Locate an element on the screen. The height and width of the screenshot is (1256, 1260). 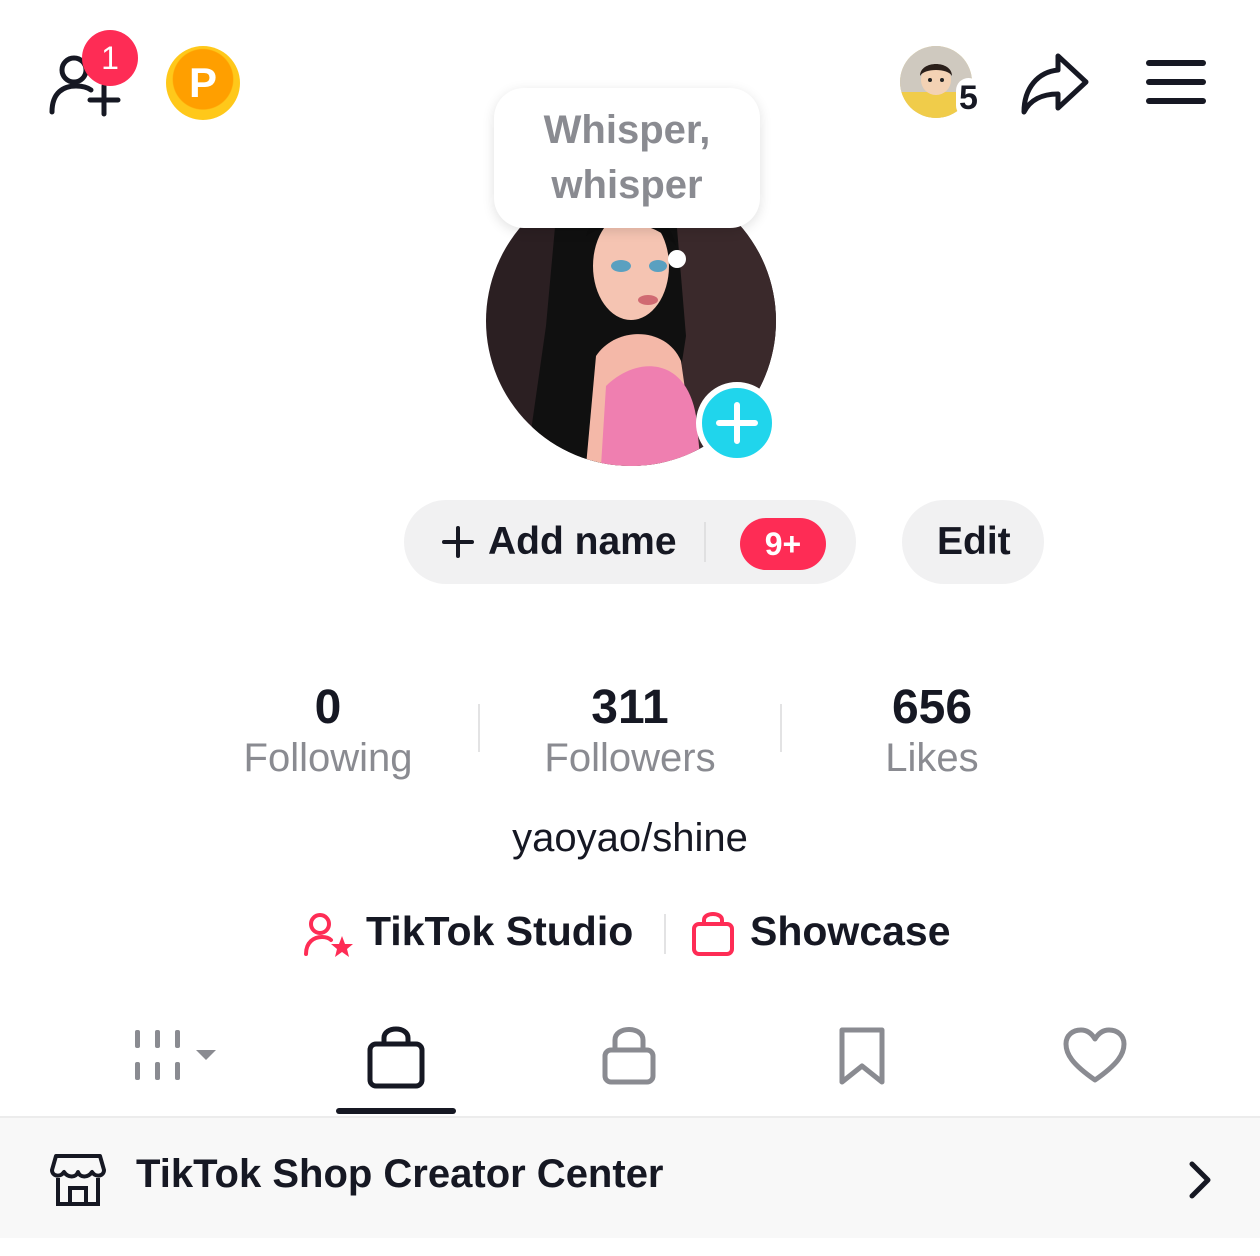
grid-icon is located at coordinates (175, 1055).